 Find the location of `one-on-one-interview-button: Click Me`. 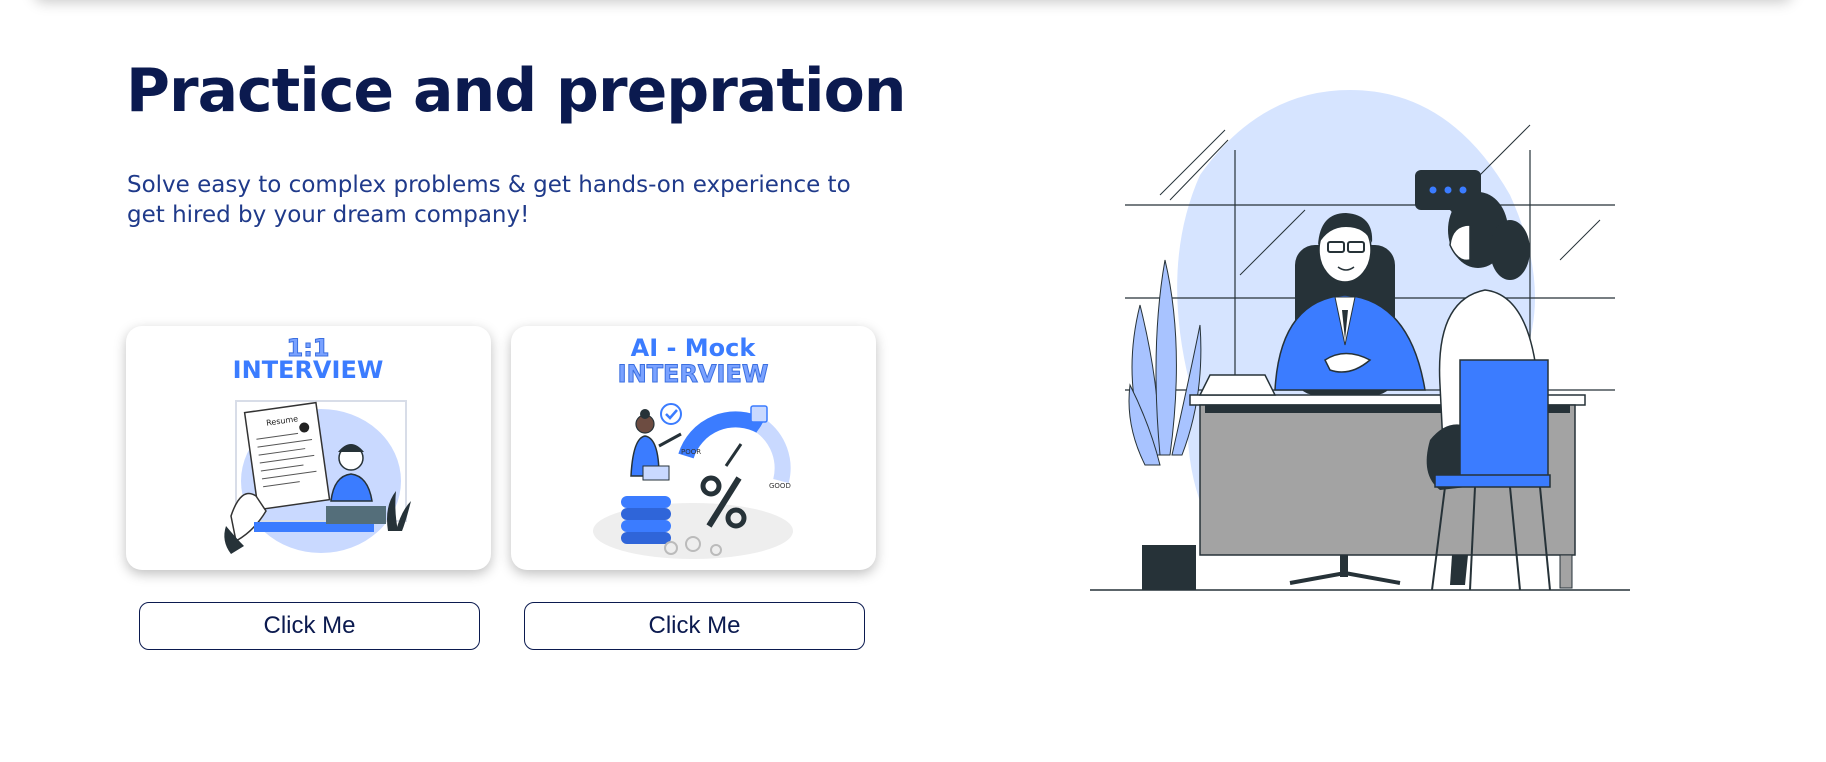

one-on-one-interview-button: Click Me is located at coordinates (309, 626).